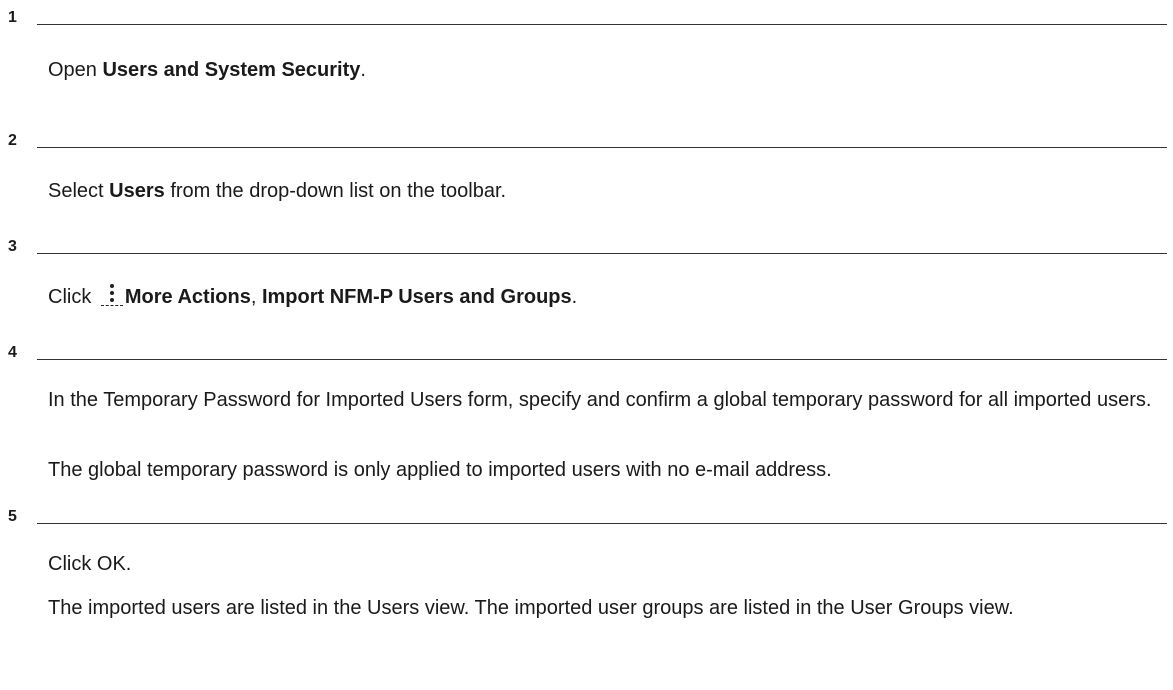 This screenshot has width=1173, height=690. What do you see at coordinates (187, 297) in the screenshot?
I see `ui-term: More Actions` at bounding box center [187, 297].